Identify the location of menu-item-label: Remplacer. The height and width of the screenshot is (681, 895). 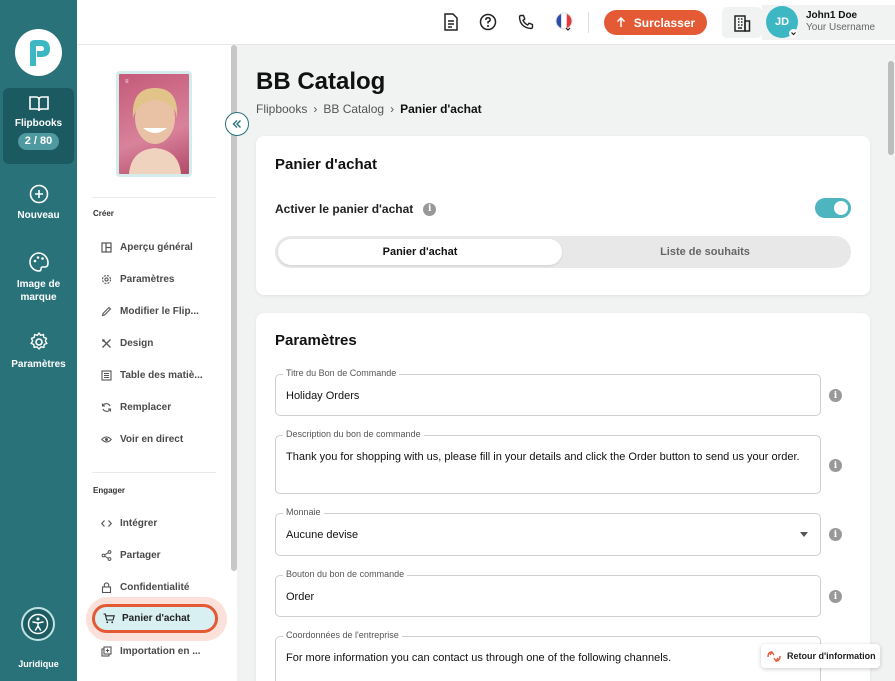
(146, 407).